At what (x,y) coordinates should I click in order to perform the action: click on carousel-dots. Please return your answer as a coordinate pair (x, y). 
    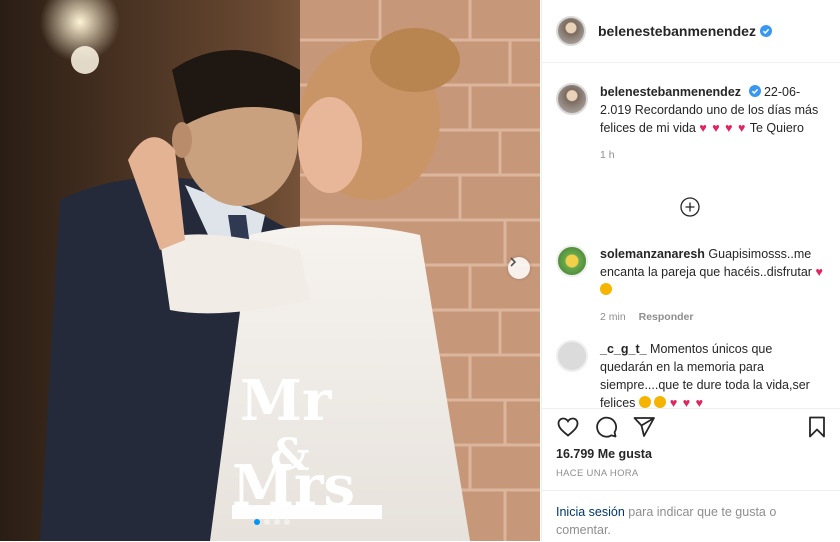
    Looking at the image, I should click on (272, 522).